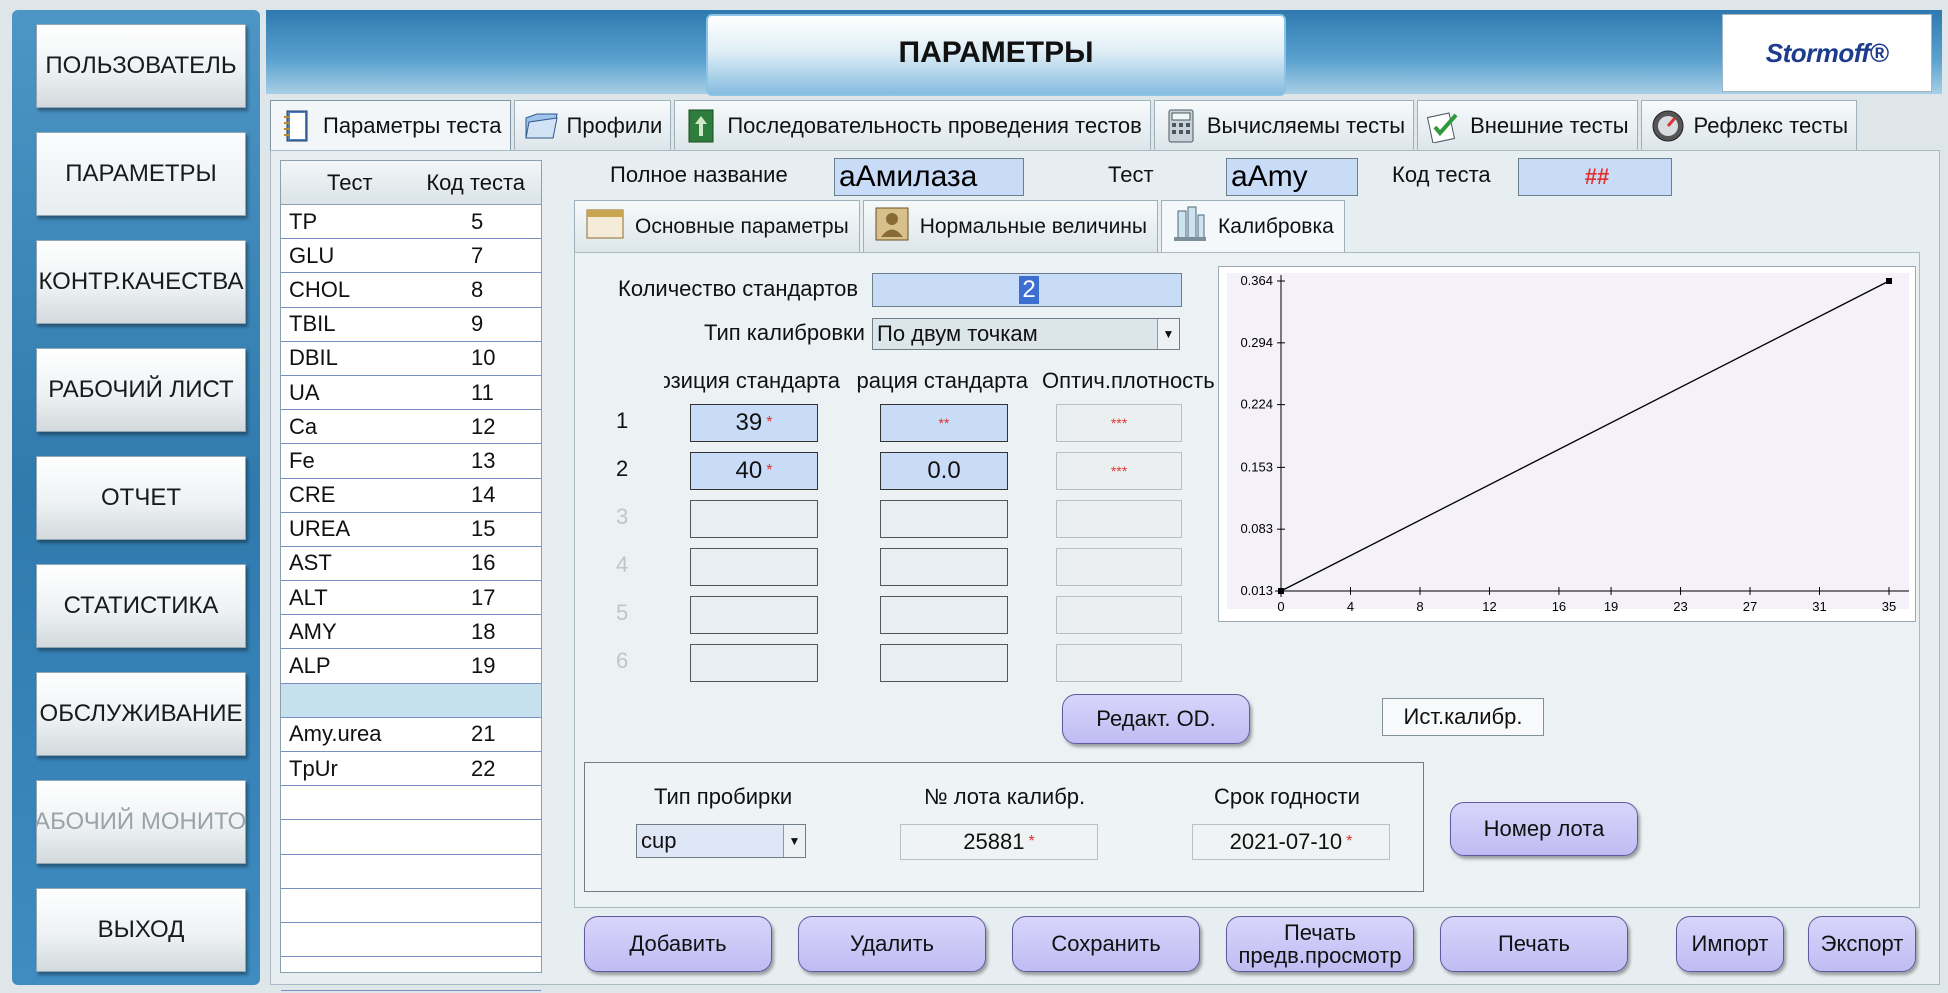 This screenshot has height=993, width=1948. Describe the element at coordinates (411, 769) in the screenshot. I see `table-row: TpUr 22` at that location.